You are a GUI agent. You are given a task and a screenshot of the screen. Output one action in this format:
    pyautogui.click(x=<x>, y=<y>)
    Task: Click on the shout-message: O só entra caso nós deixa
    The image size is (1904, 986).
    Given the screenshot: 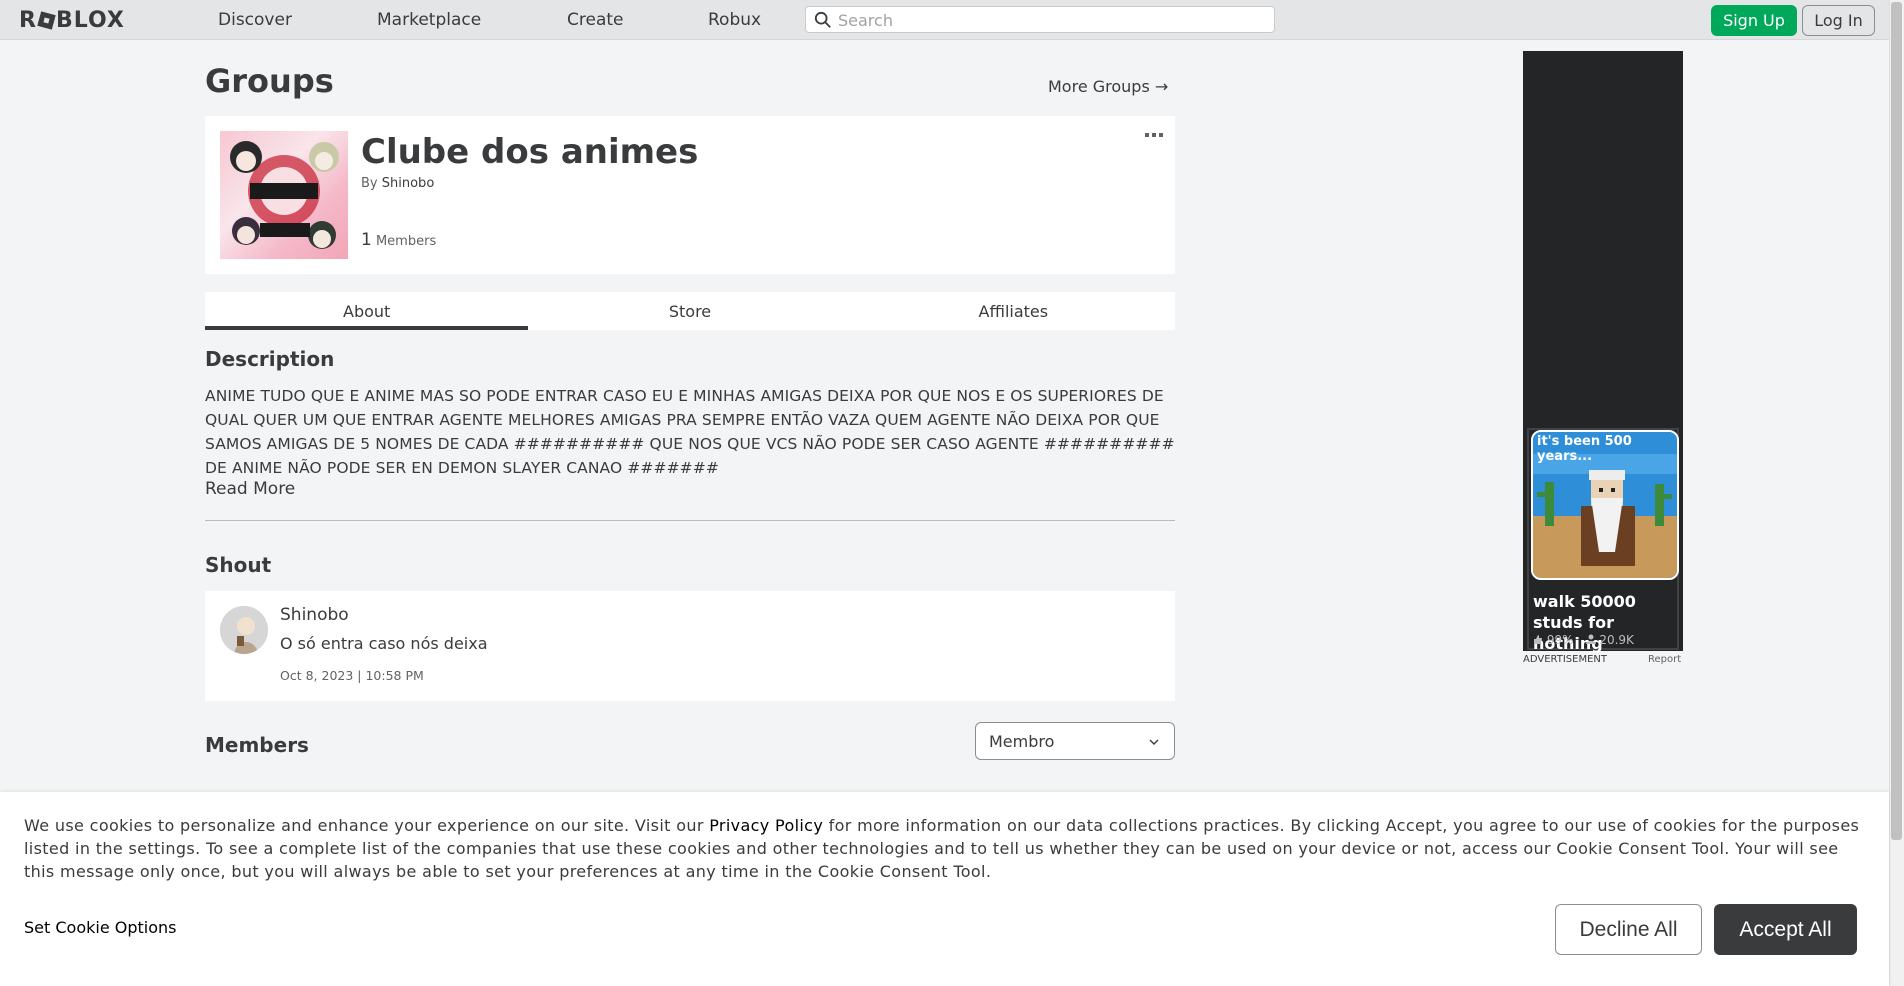 What is the action you would take?
    pyautogui.click(x=384, y=643)
    